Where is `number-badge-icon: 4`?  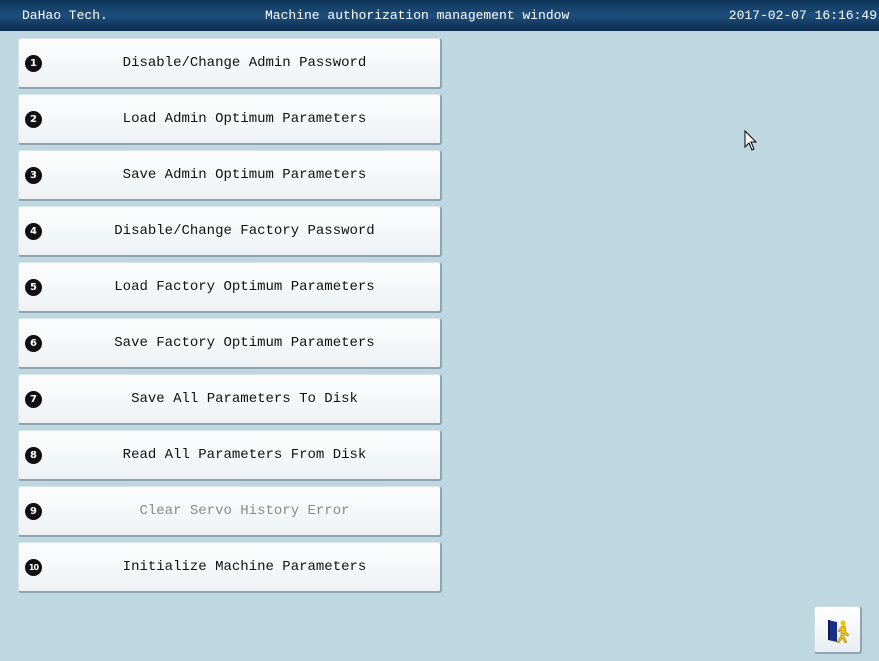 number-badge-icon: 4 is located at coordinates (33, 231).